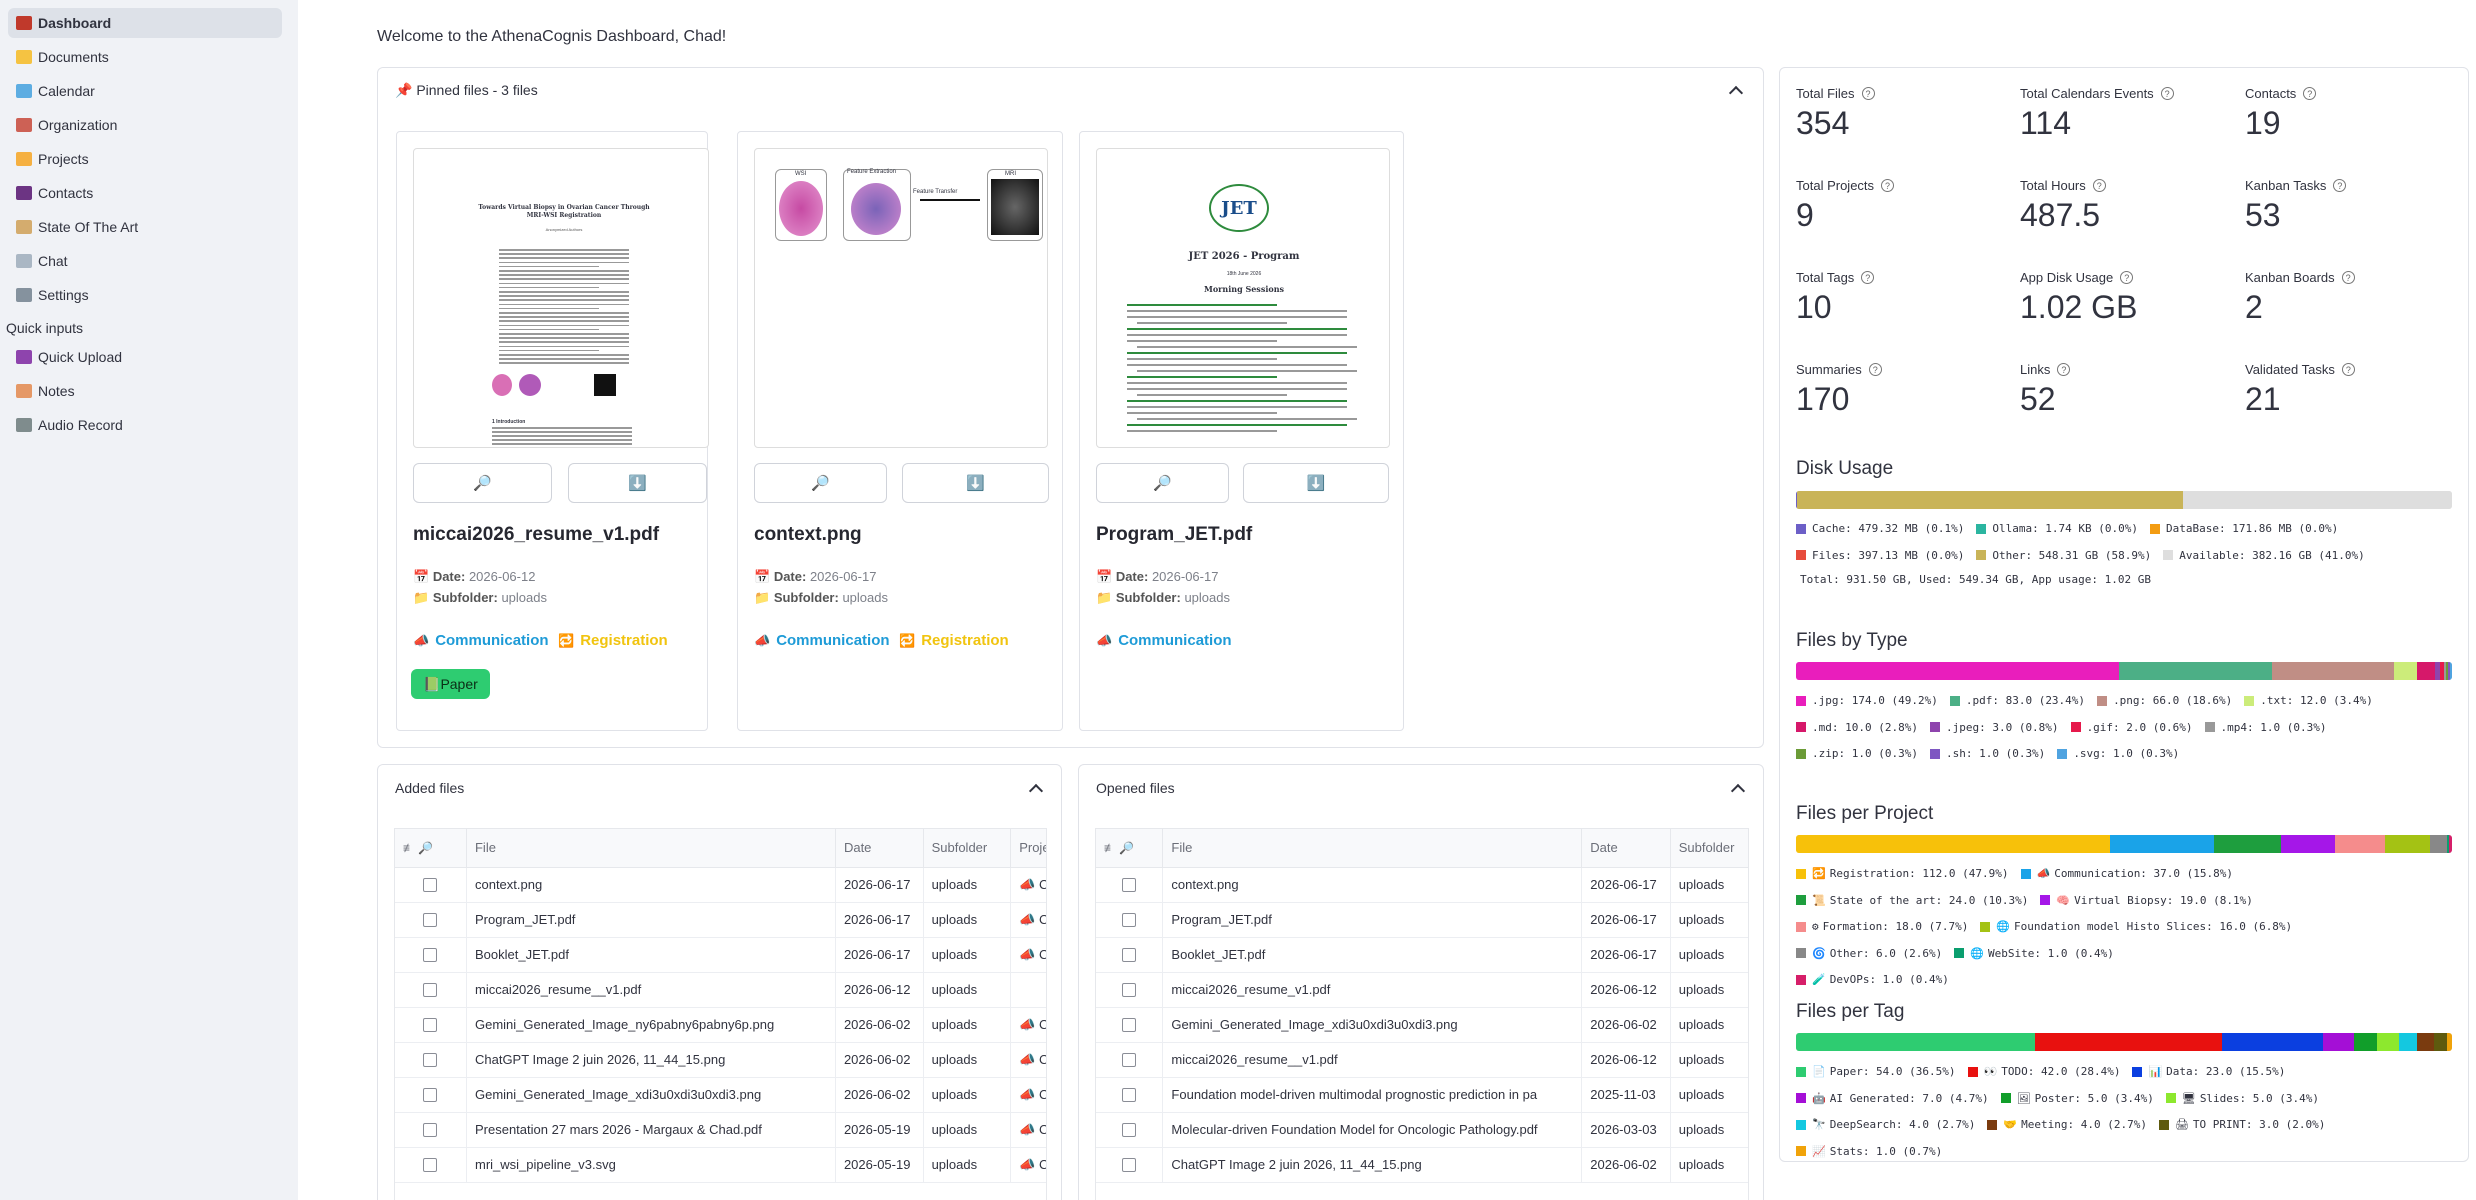 The width and height of the screenshot is (2476, 1200). What do you see at coordinates (145, 91) in the screenshot?
I see `sidebar-item-calendar: Calendar` at bounding box center [145, 91].